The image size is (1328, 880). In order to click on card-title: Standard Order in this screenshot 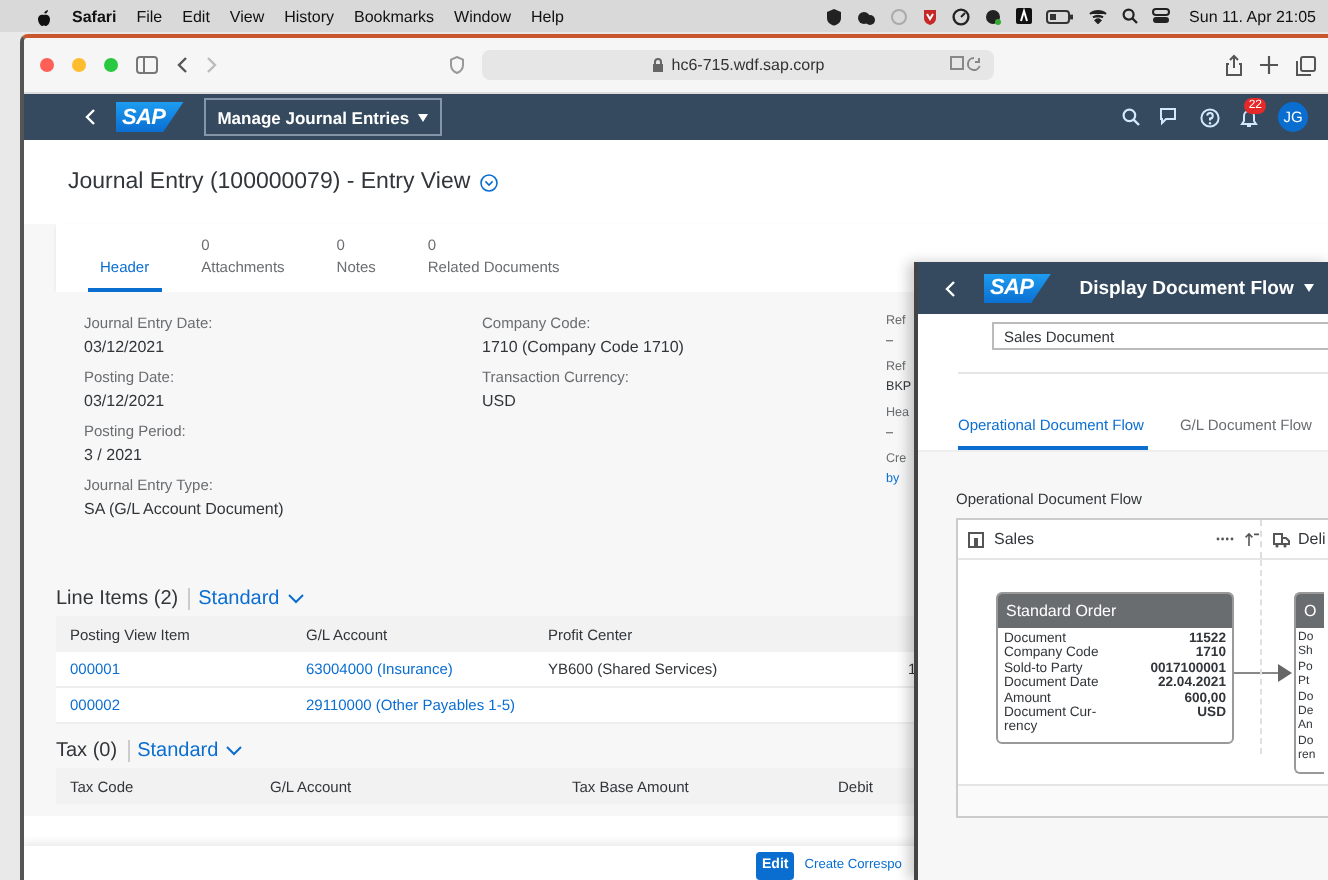, I will do `click(1115, 611)`.